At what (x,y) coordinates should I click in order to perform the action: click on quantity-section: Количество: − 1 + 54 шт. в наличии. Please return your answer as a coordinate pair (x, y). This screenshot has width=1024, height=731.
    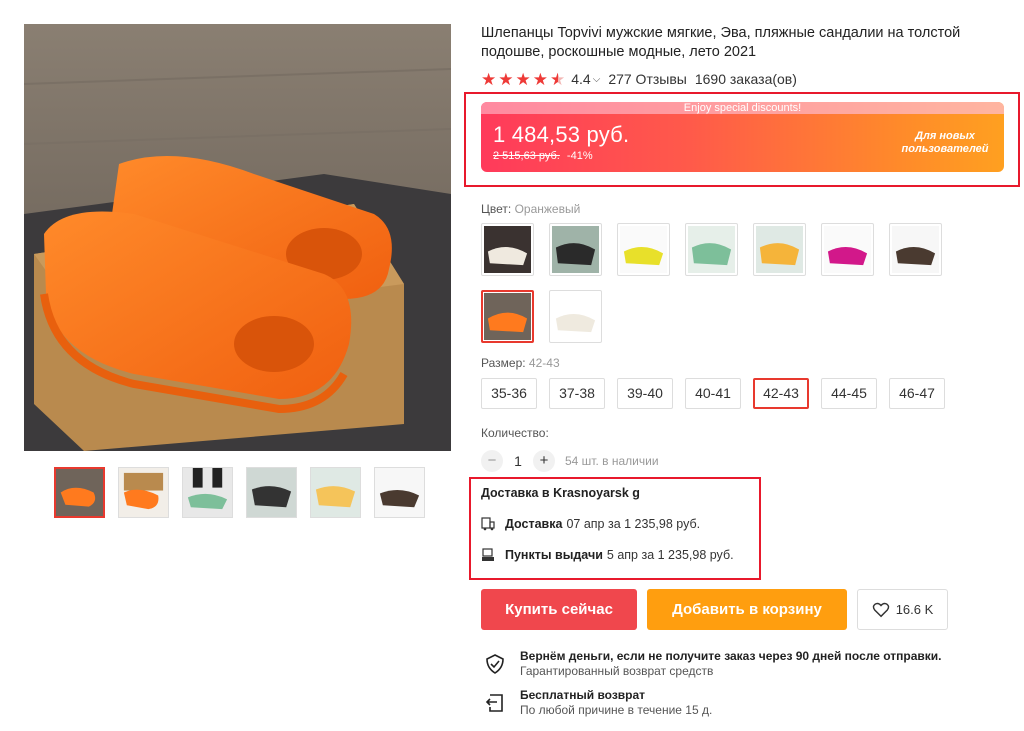
    Looking at the image, I should click on (743, 449).